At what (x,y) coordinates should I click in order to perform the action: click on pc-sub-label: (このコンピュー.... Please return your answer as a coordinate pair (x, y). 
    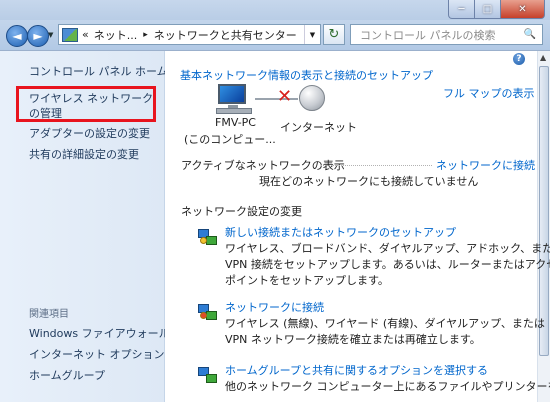
    Looking at the image, I should click on (230, 139).